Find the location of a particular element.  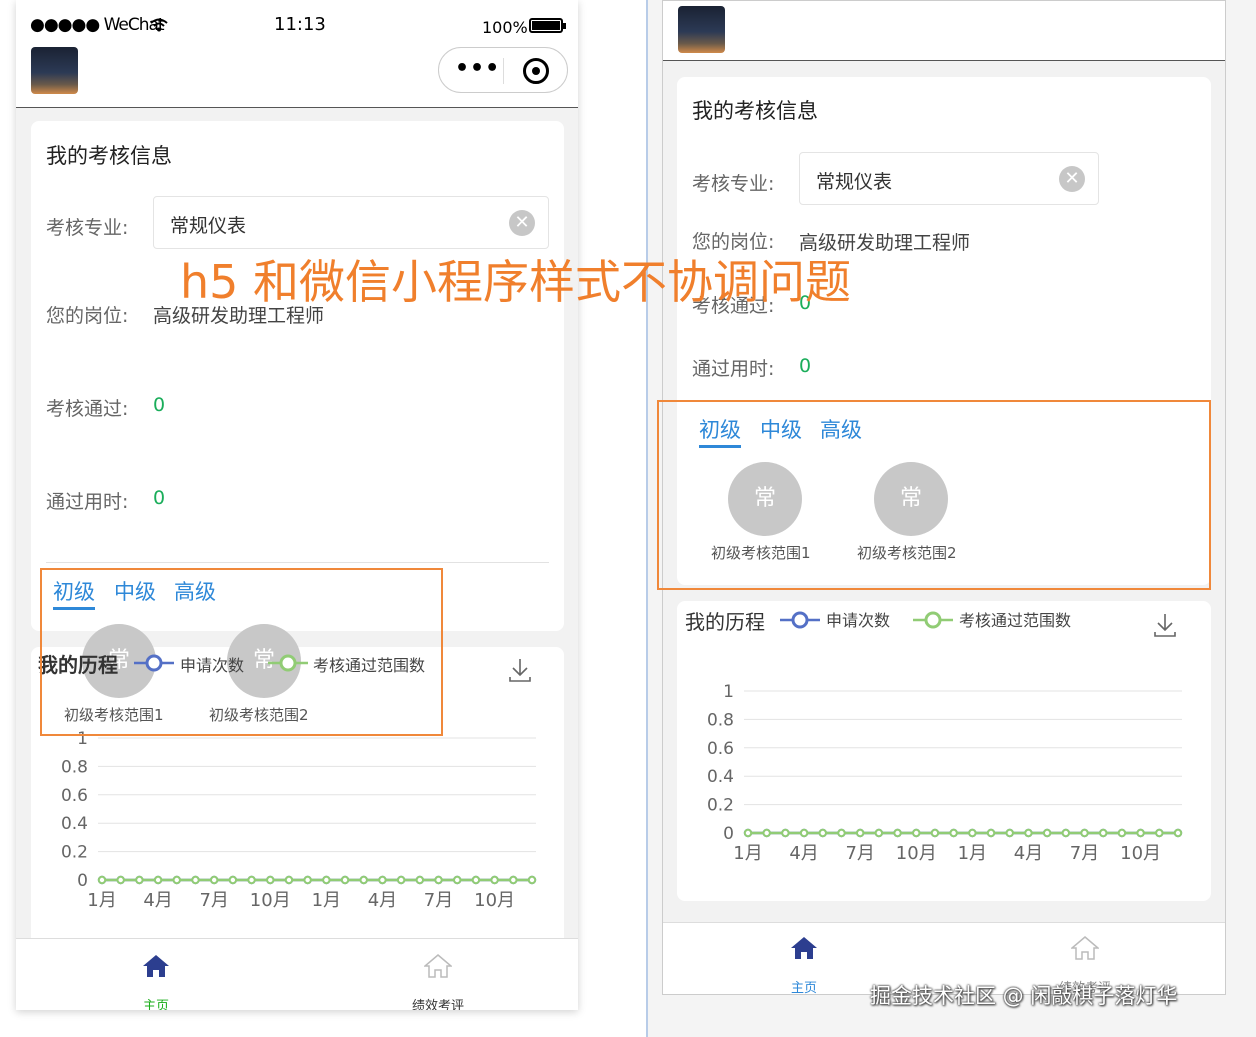

highlight-box is located at coordinates (934, 495).